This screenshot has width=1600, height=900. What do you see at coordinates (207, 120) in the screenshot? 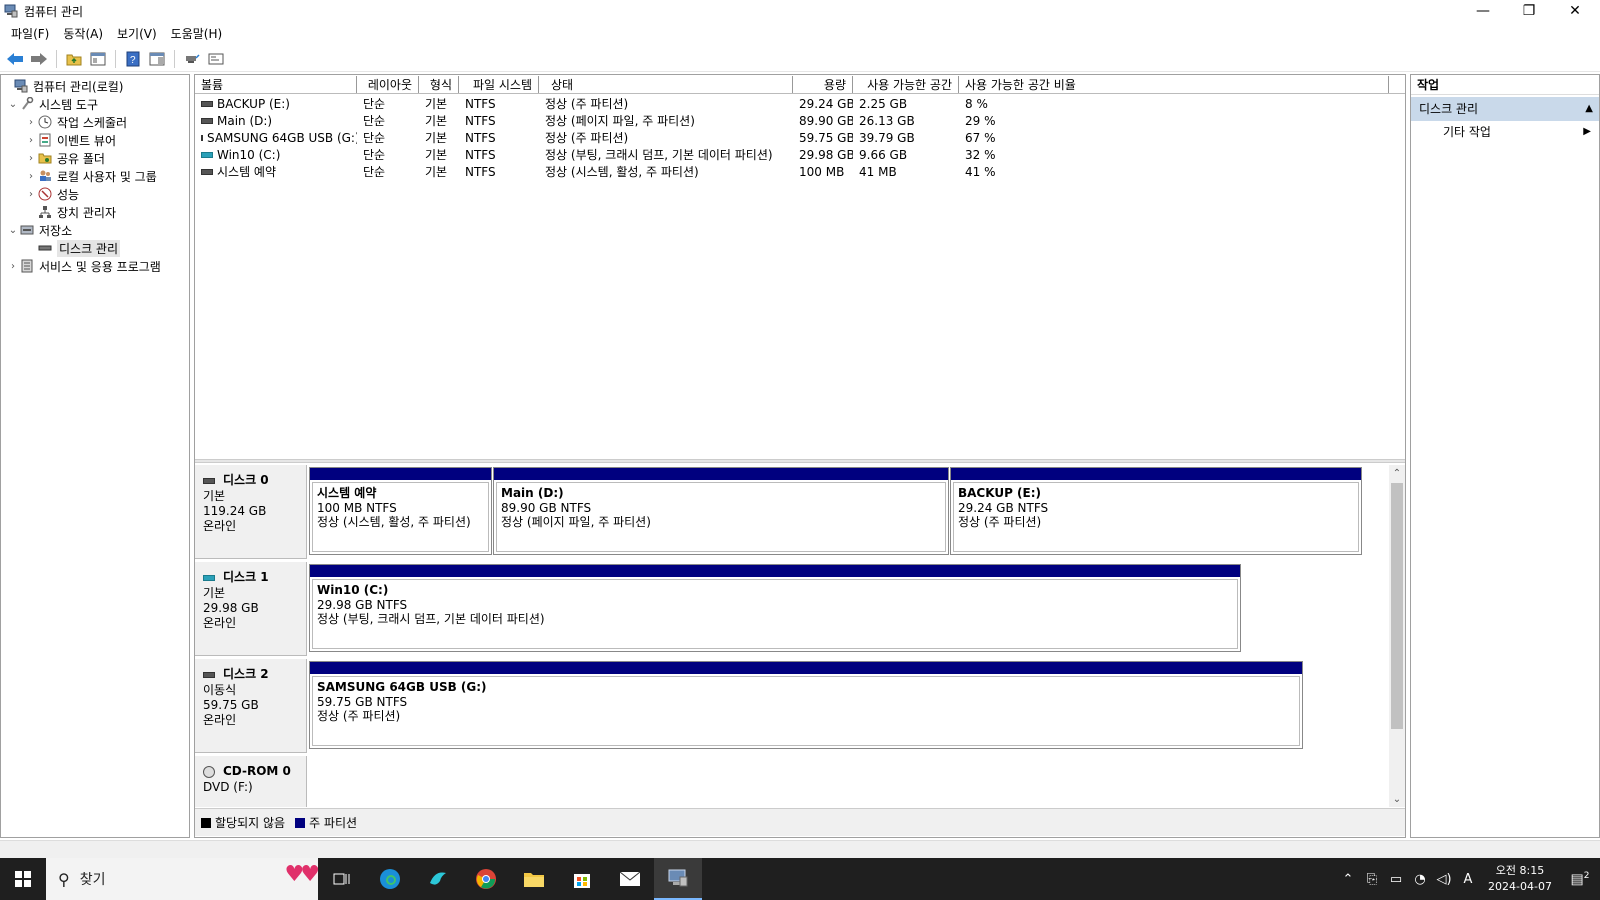
I see `drive-icon` at bounding box center [207, 120].